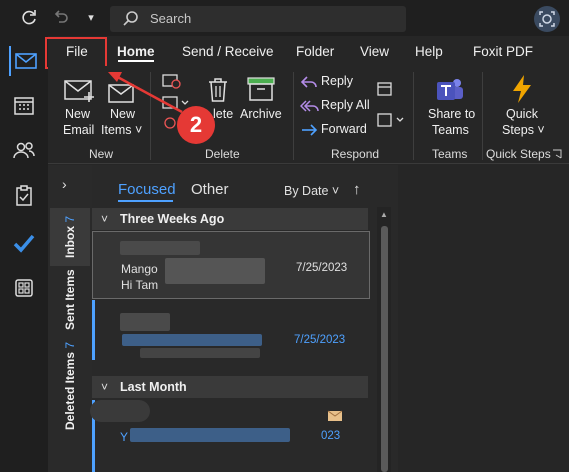 Image resolution: width=569 pixels, height=472 pixels. What do you see at coordinates (357, 189) in the screenshot?
I see `sort-direction-icon: ↑` at bounding box center [357, 189].